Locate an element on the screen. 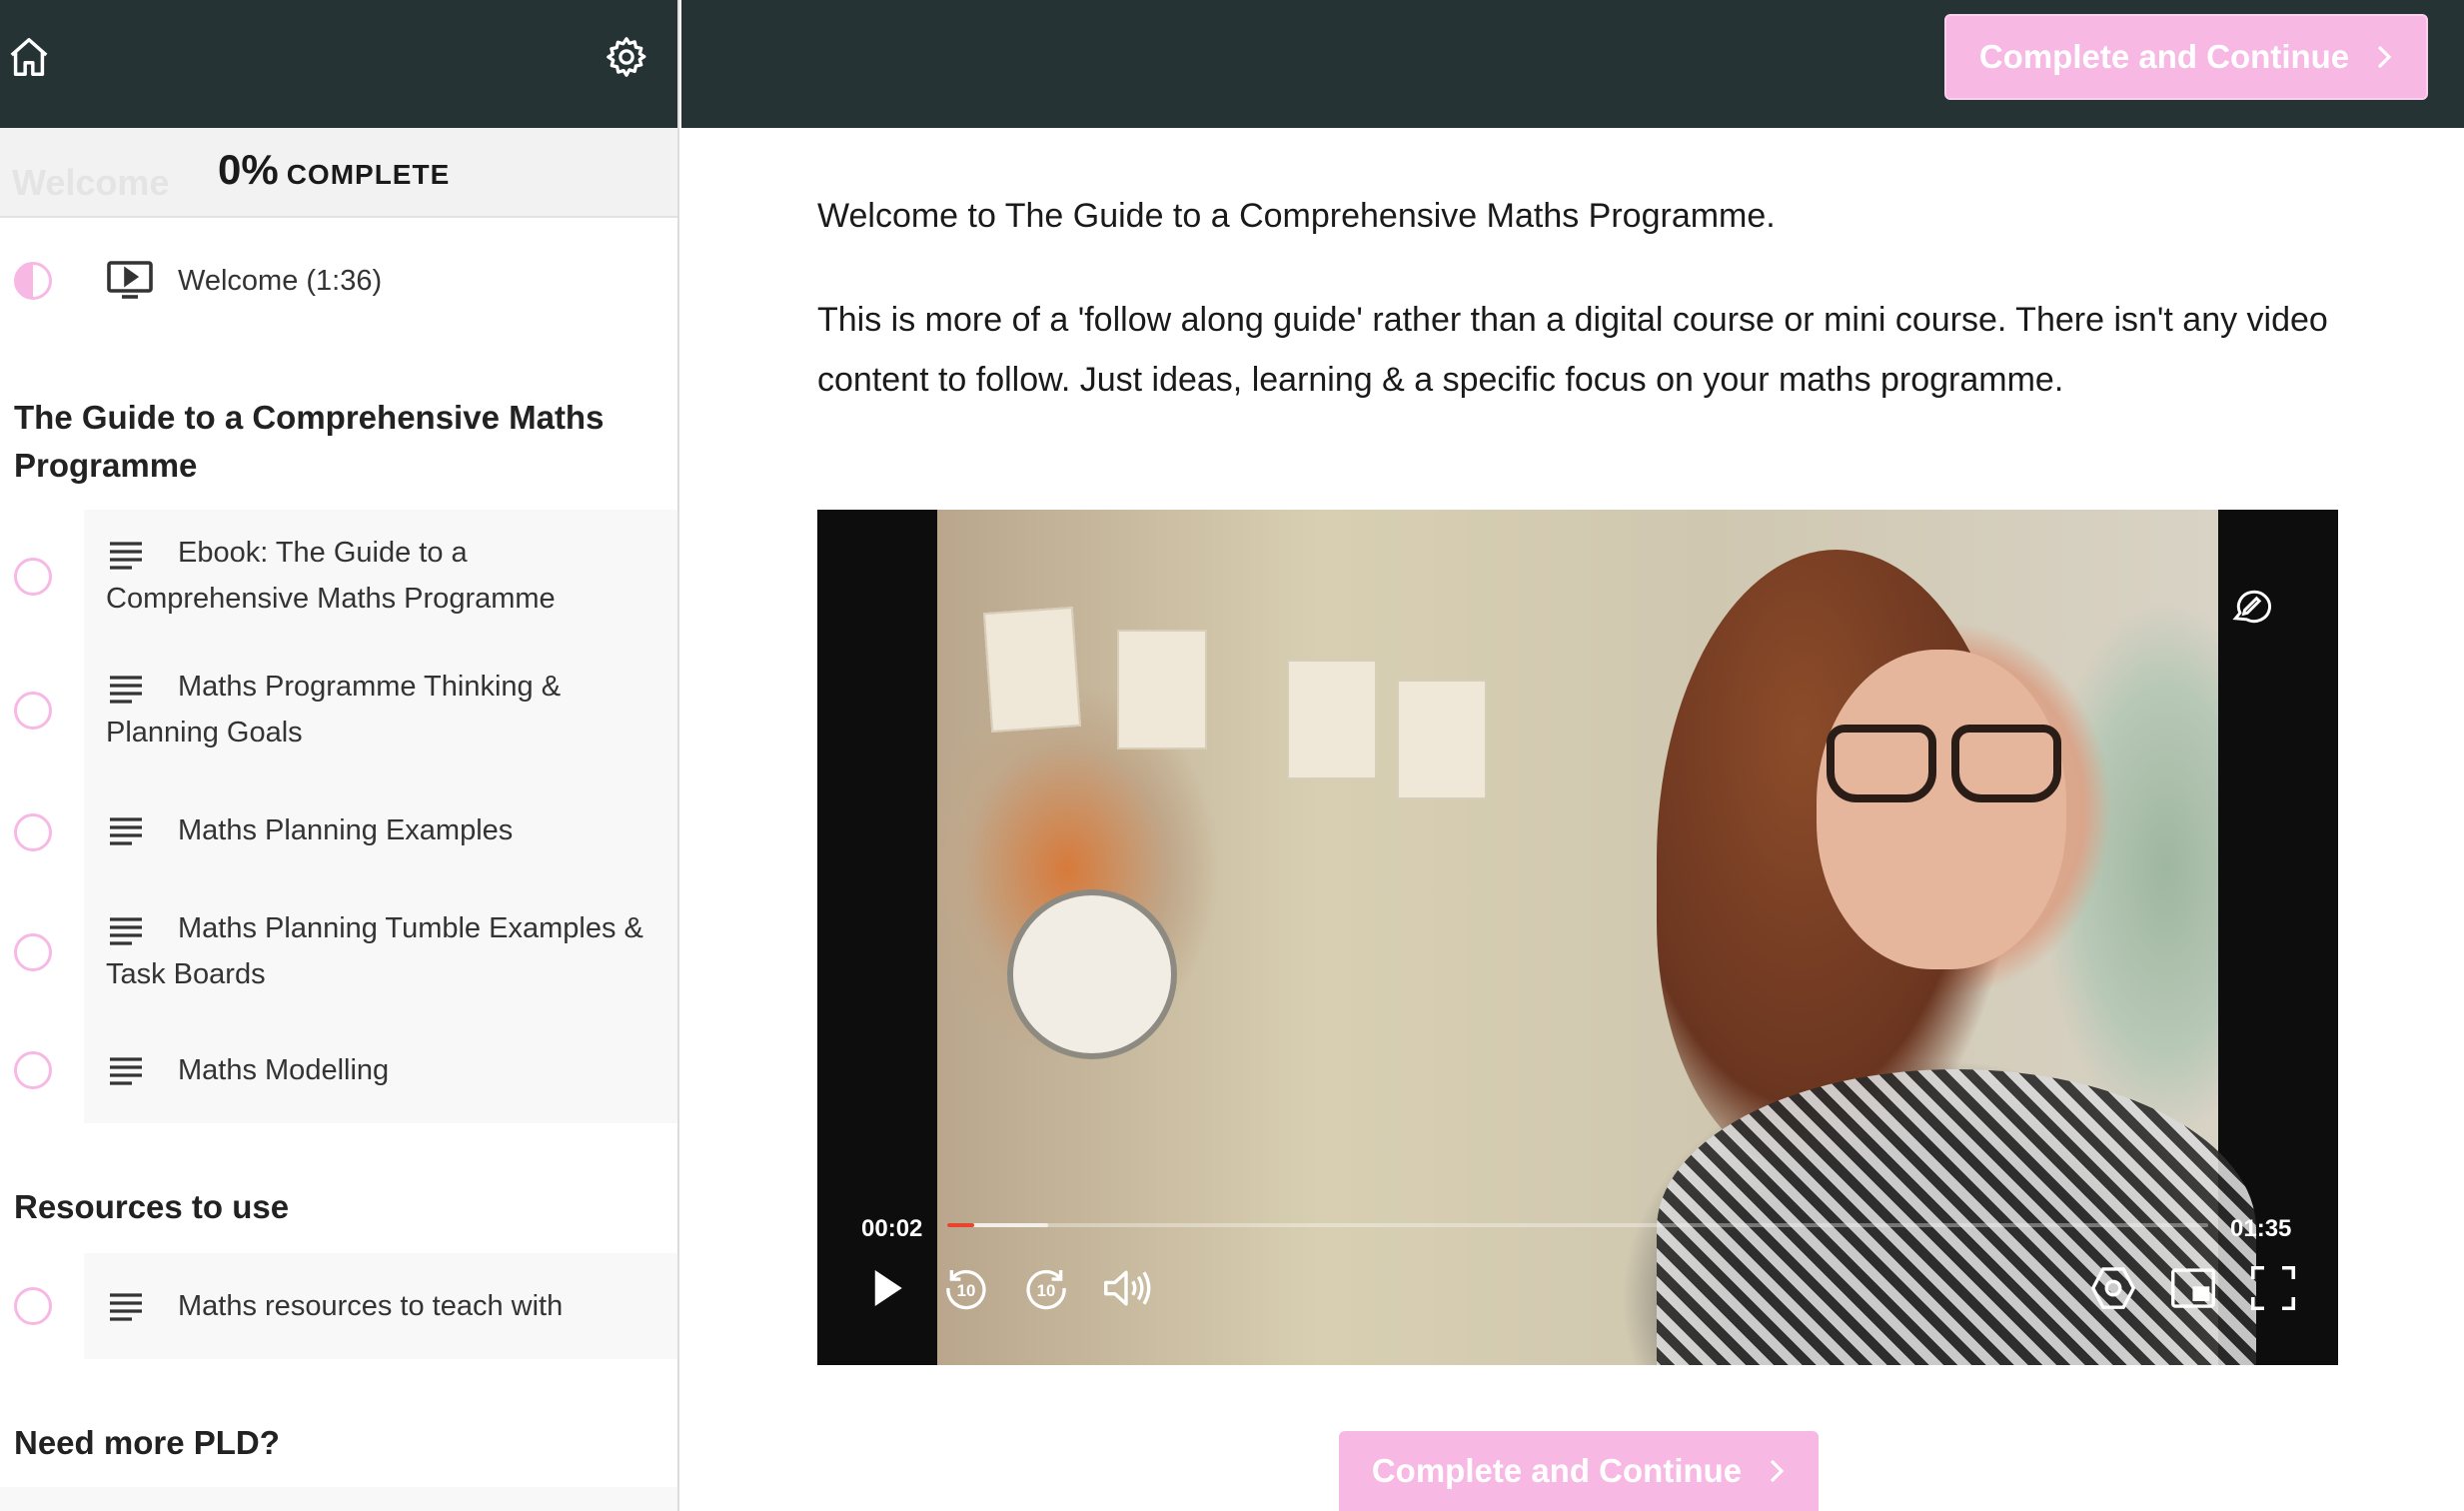 The height and width of the screenshot is (1511, 2464). picture-in-picture-button is located at coordinates (2193, 1288).